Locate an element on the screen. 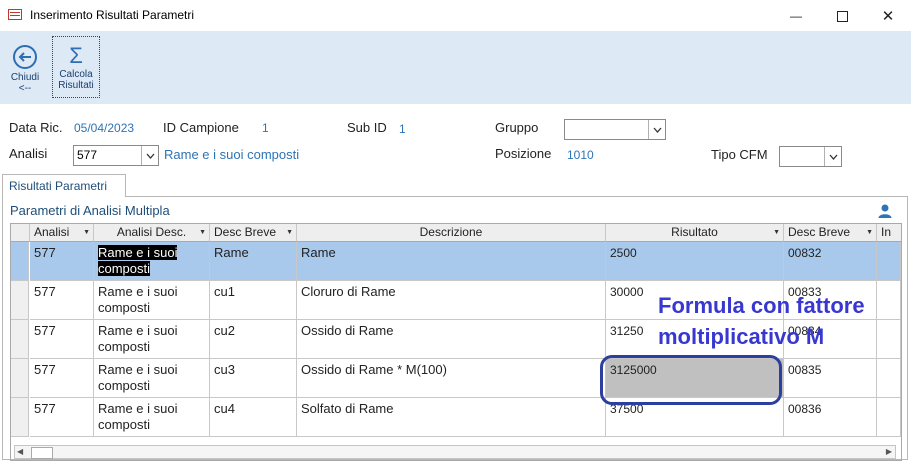 The image size is (911, 464). minimize-icon: — is located at coordinates (796, 16).